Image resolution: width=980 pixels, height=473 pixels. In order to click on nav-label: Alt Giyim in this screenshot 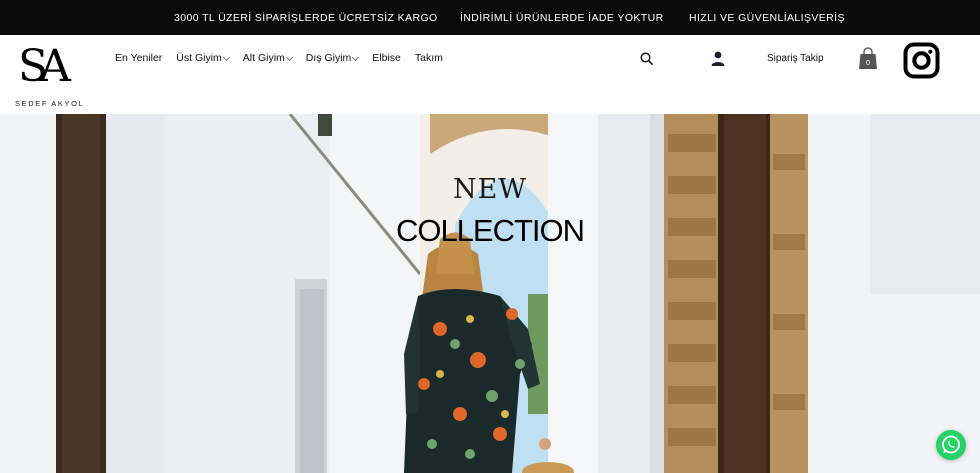, I will do `click(263, 58)`.